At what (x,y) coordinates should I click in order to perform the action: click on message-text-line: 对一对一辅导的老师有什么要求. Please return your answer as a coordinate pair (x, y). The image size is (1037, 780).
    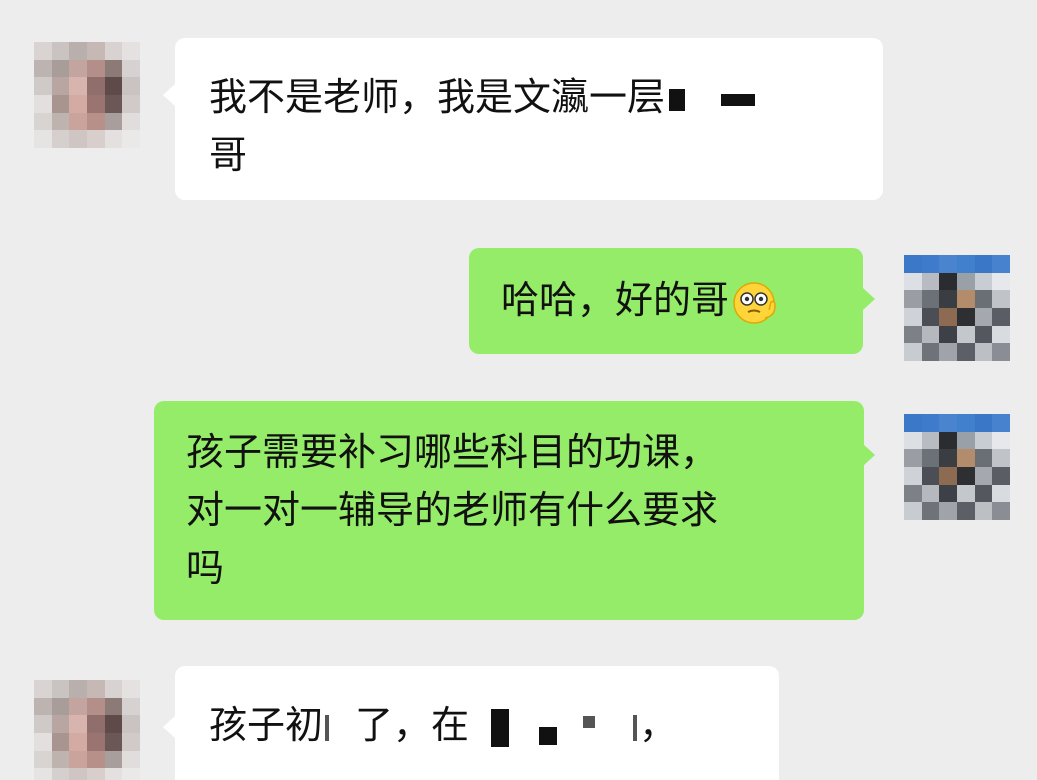
    Looking at the image, I should click on (452, 510).